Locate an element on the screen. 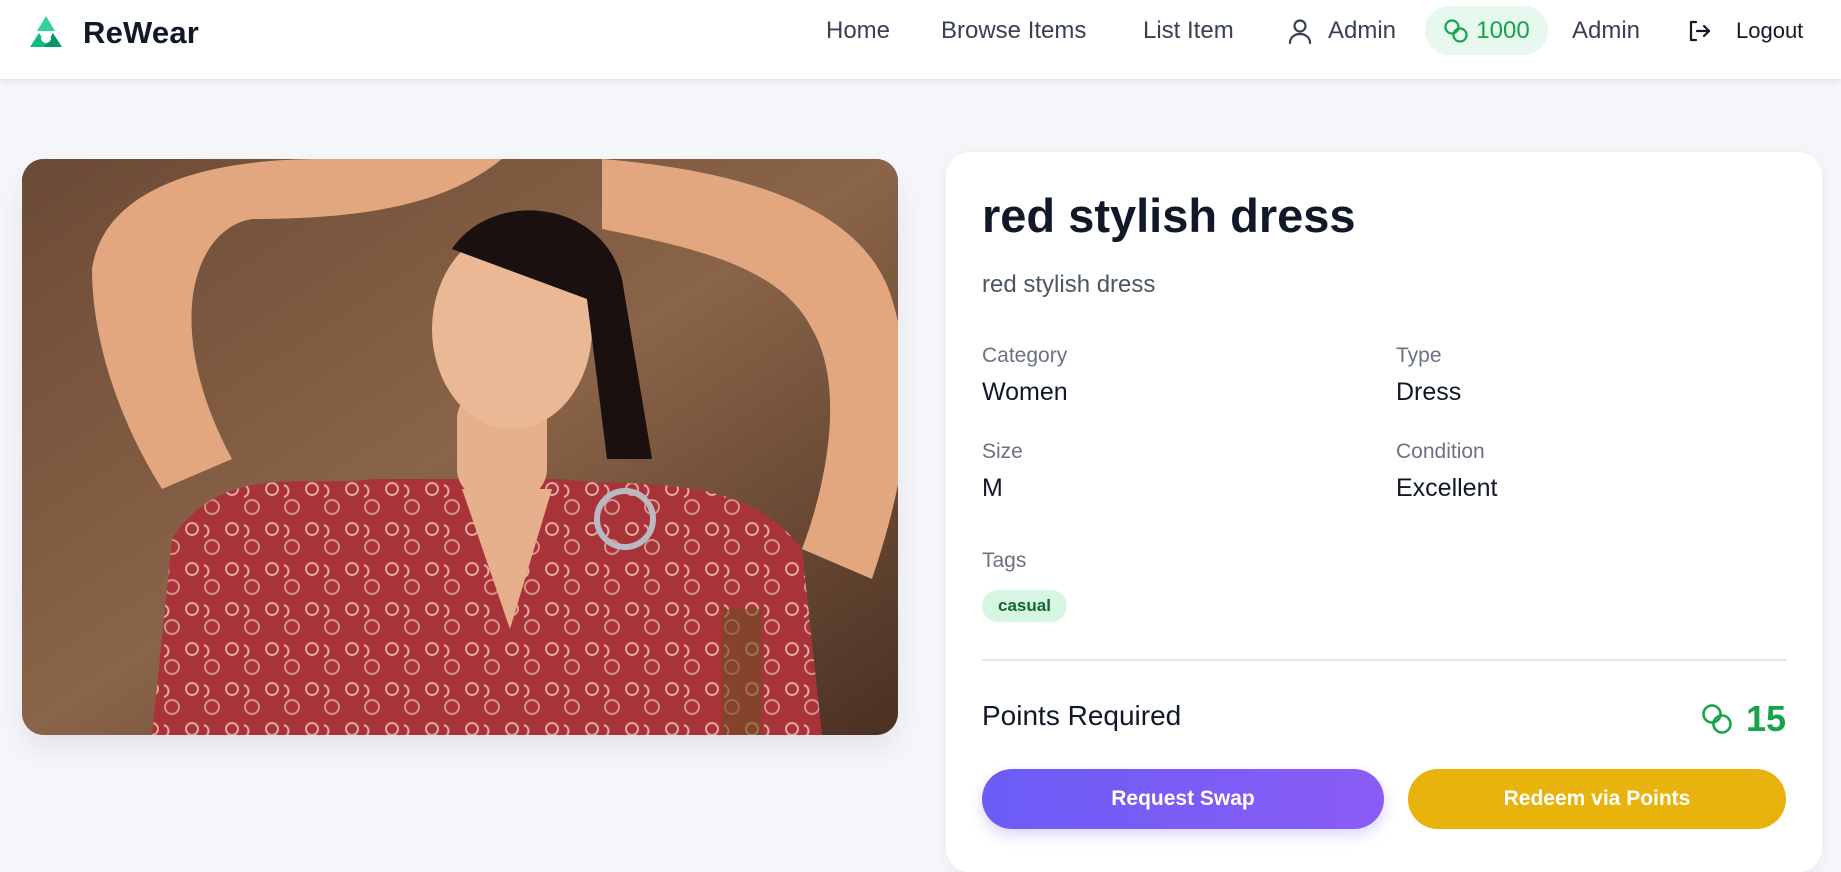 Image resolution: width=1841 pixels, height=872 pixels. brand: ReWear is located at coordinates (112, 33).